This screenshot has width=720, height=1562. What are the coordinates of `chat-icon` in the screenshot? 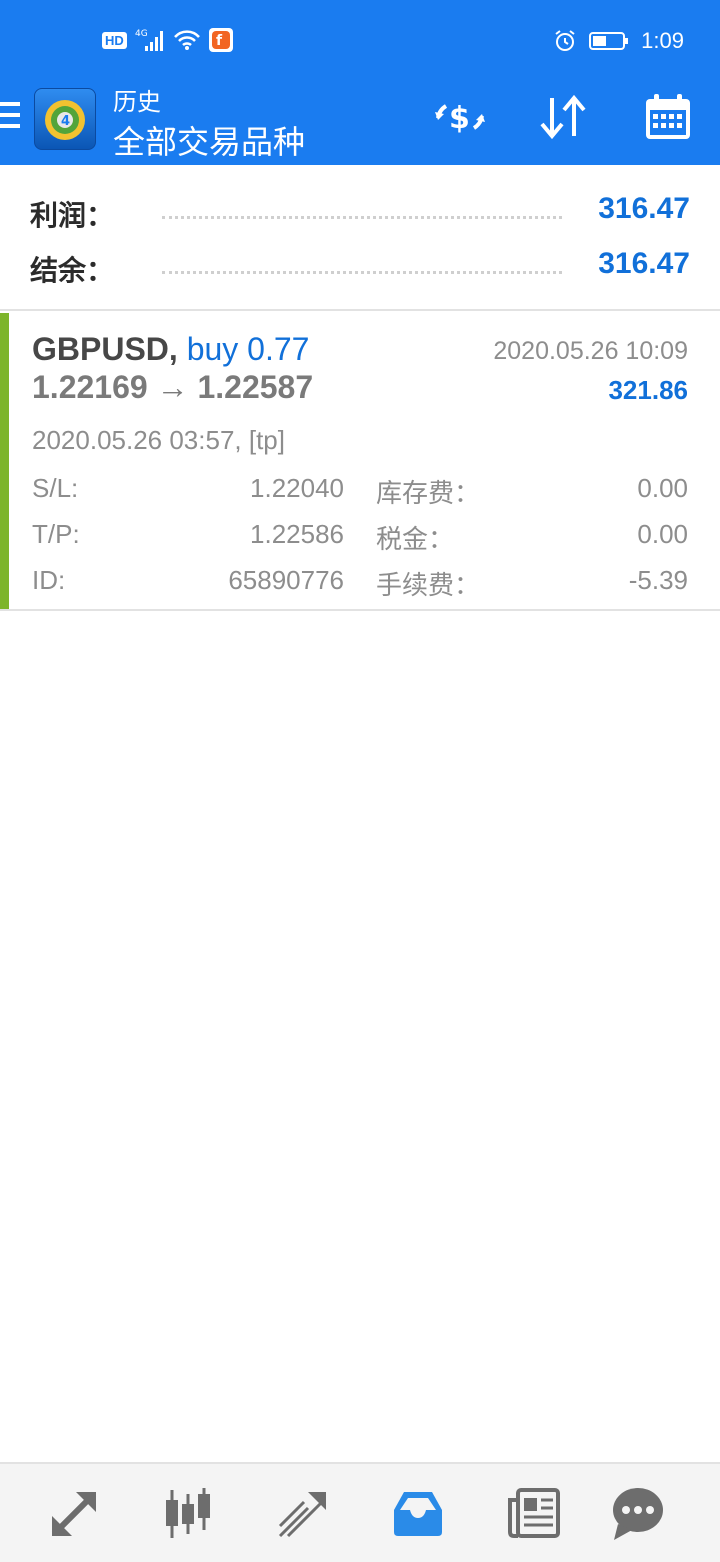 It's located at (638, 1514).